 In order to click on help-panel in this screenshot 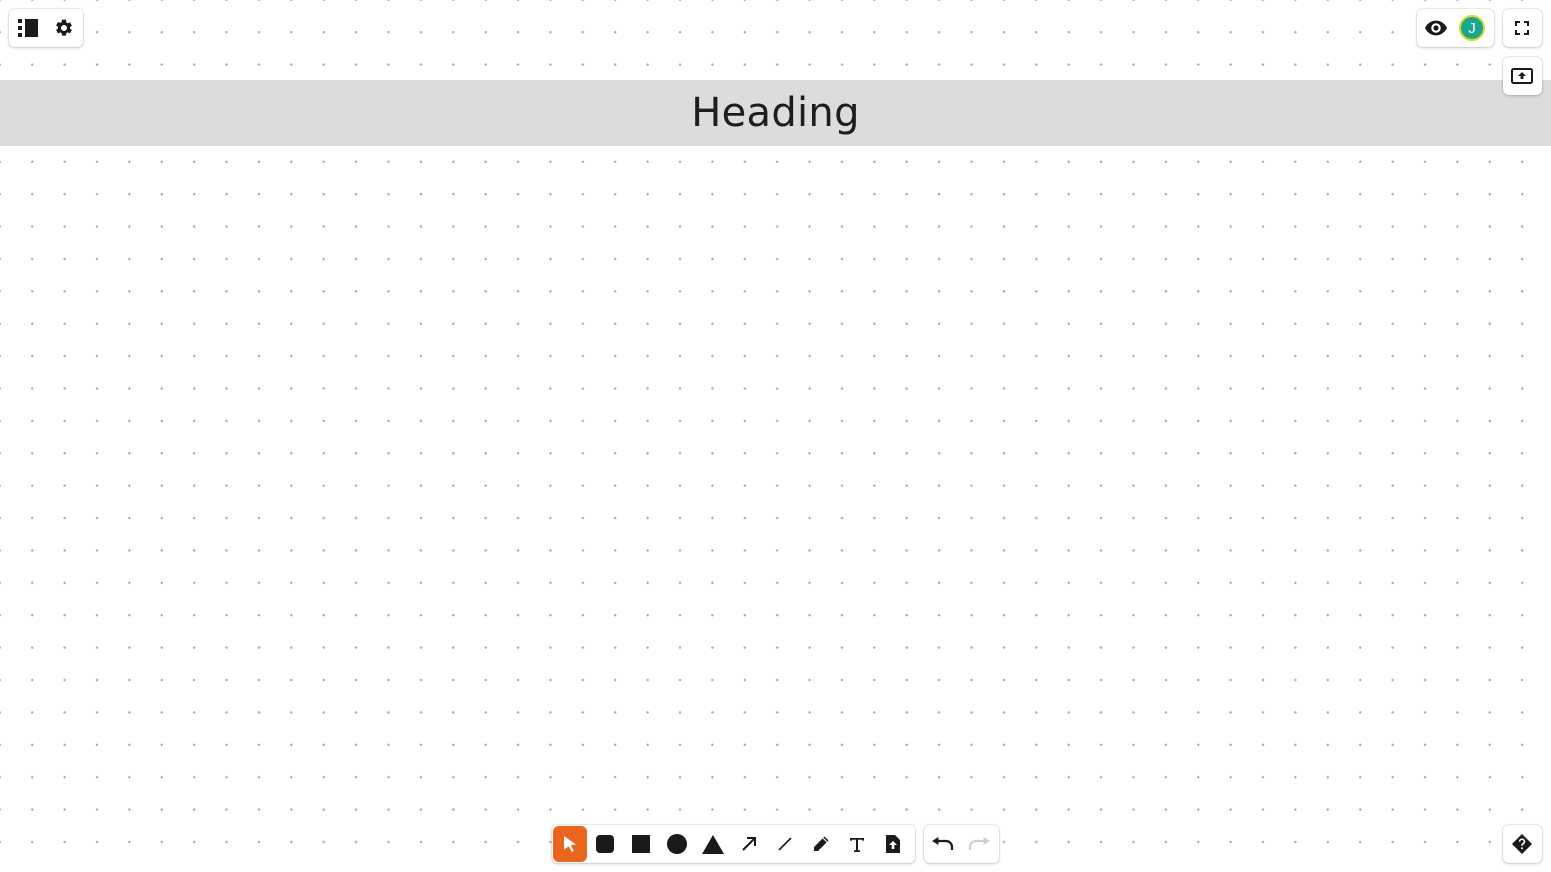, I will do `click(1522, 844)`.